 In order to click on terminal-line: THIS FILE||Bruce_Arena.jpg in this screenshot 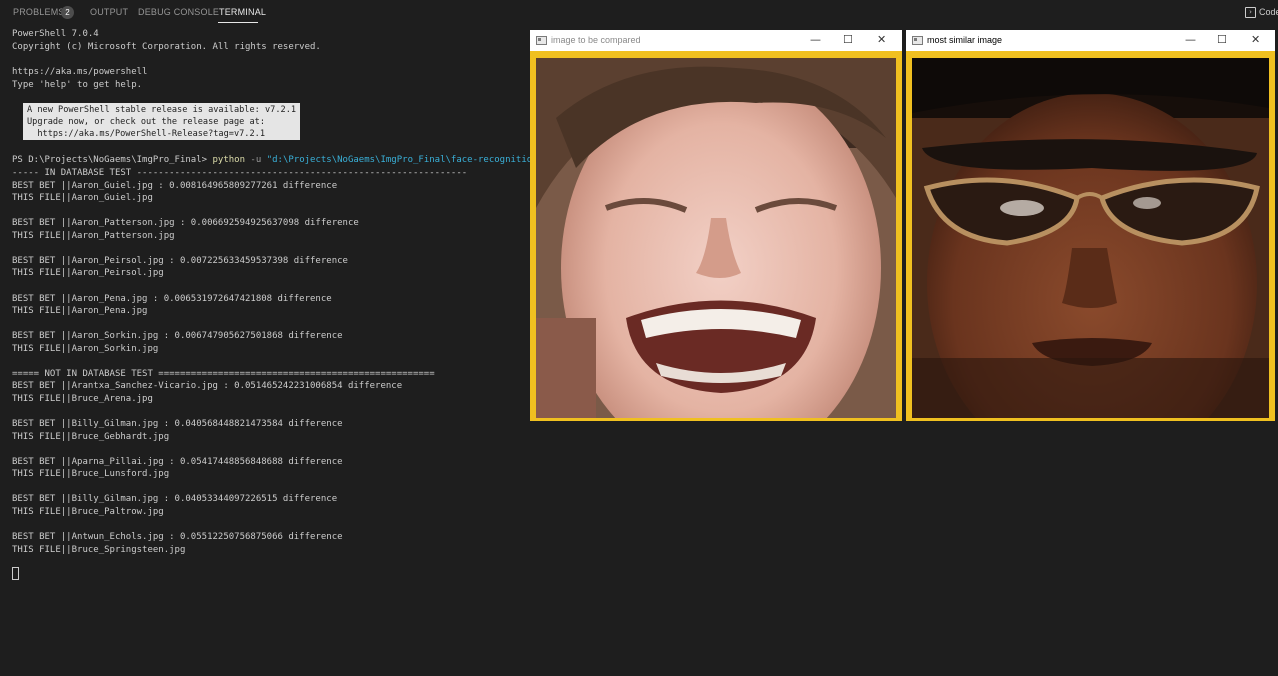, I will do `click(82, 398)`.